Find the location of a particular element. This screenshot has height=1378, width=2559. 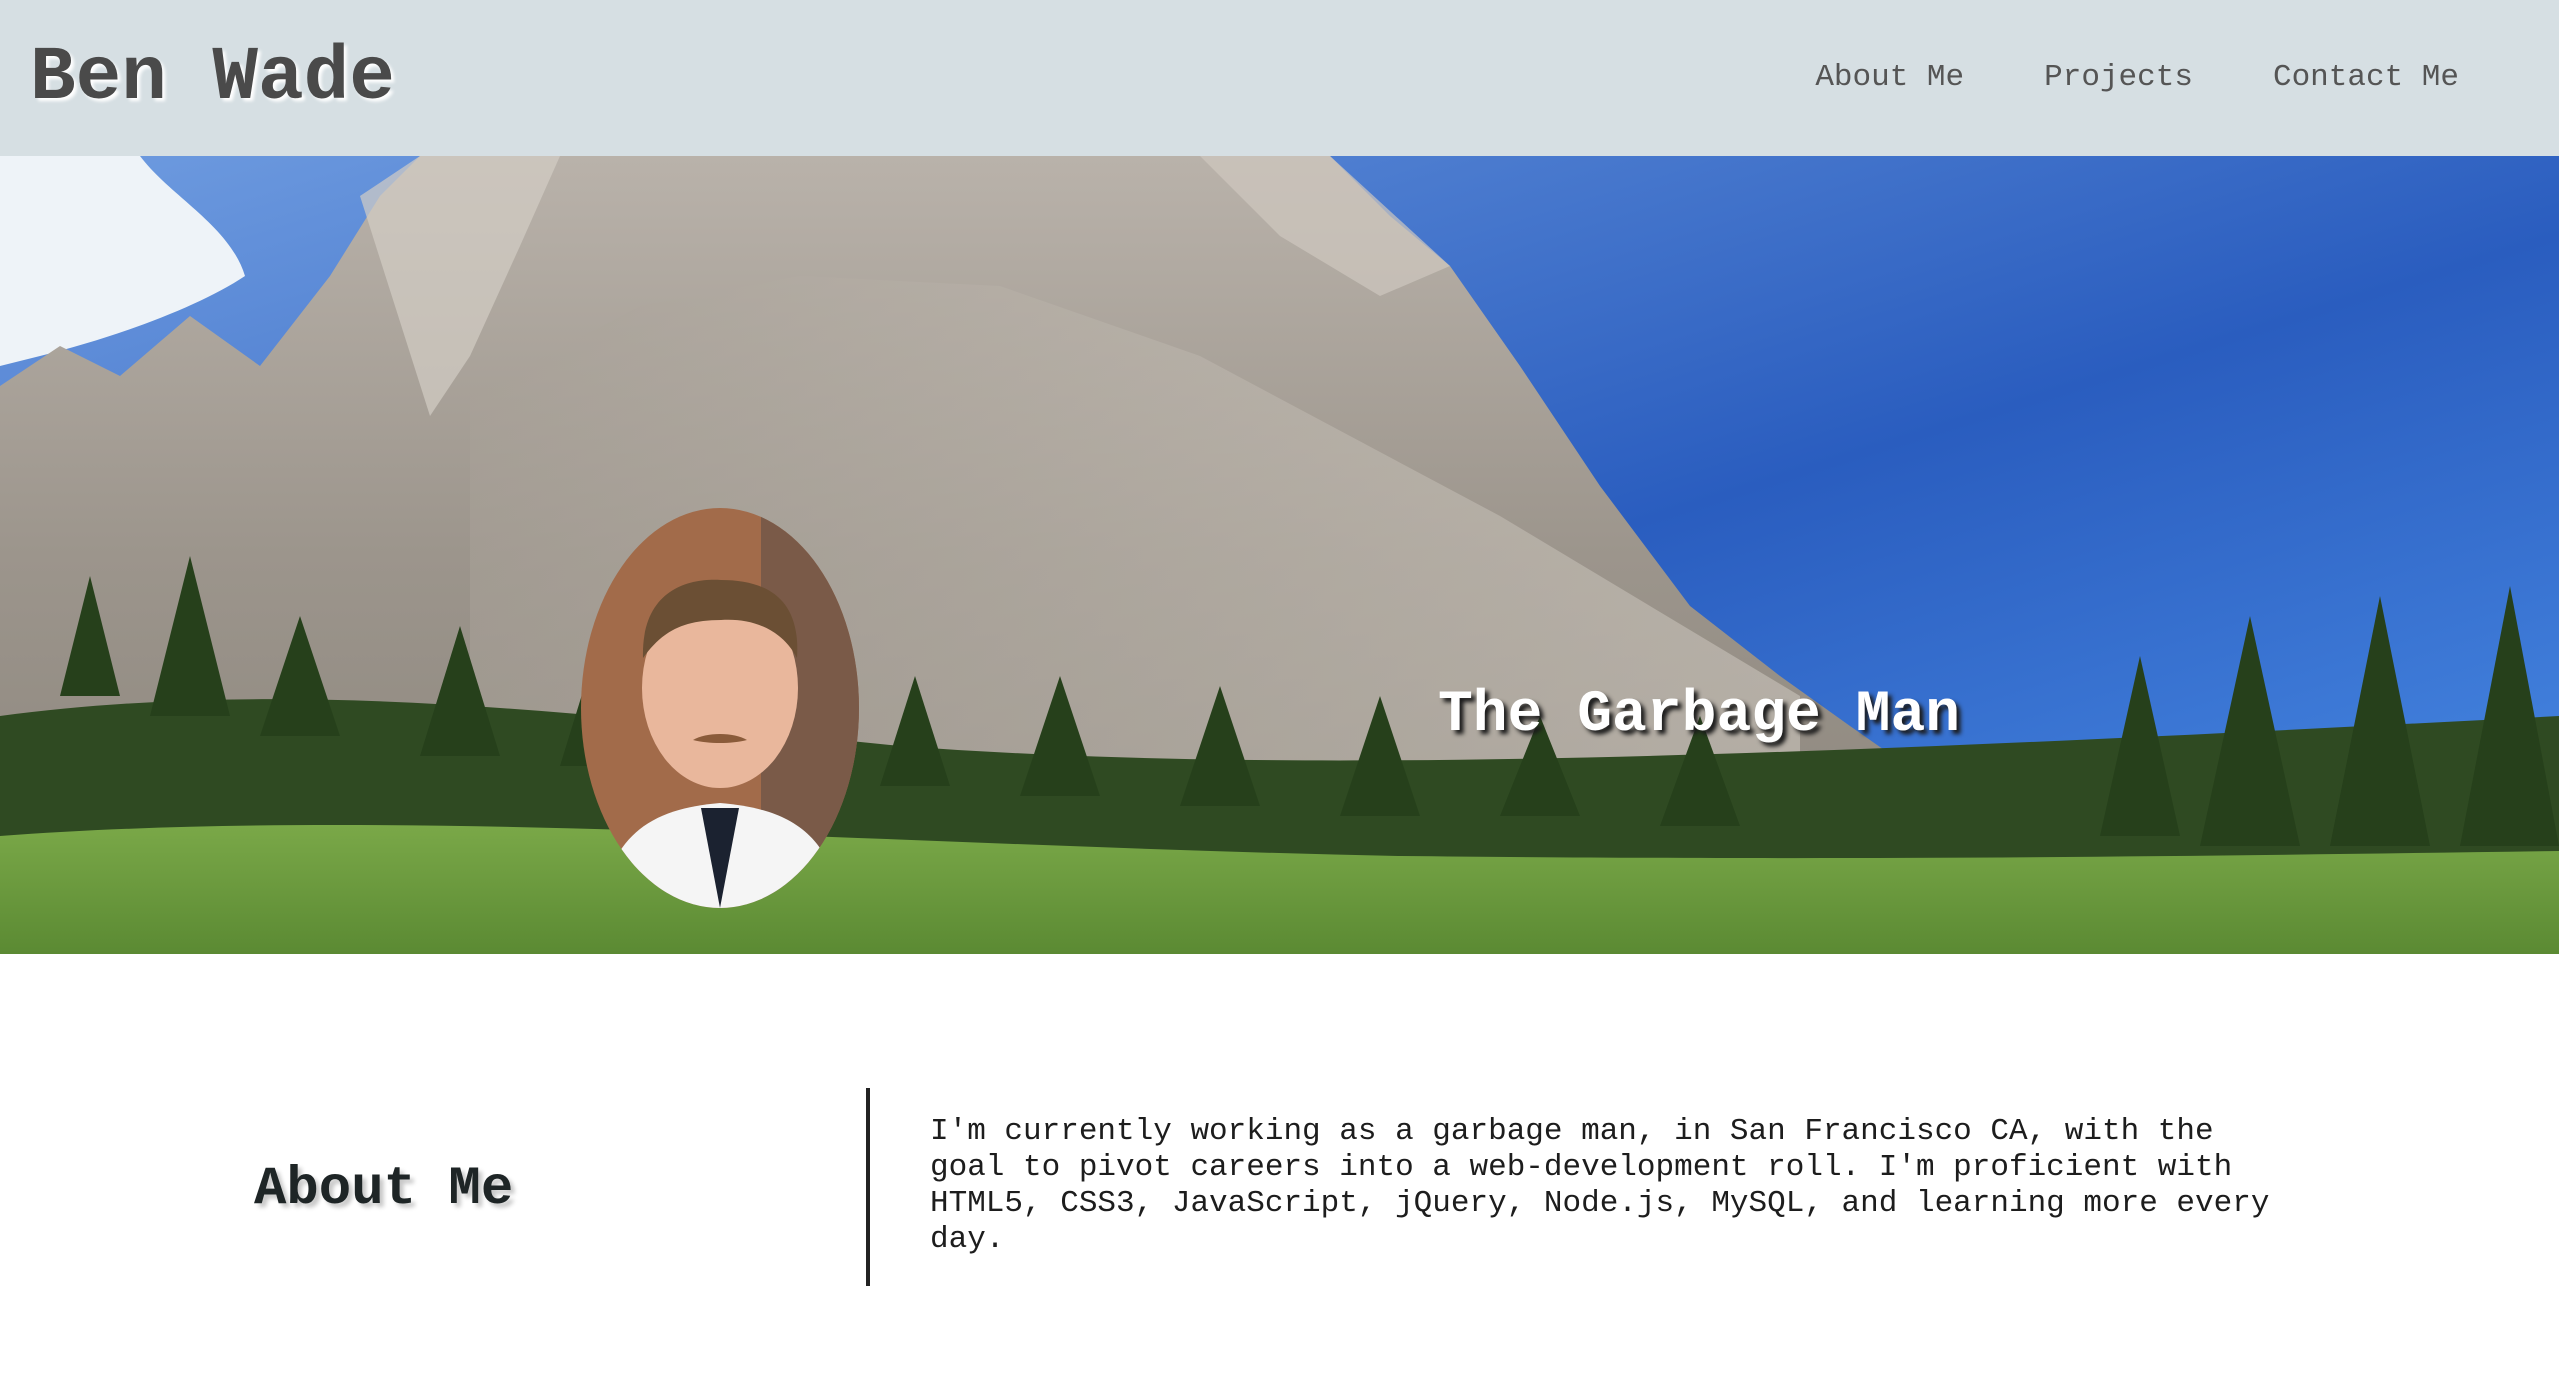

about-heading: About Me is located at coordinates (384, 1189).